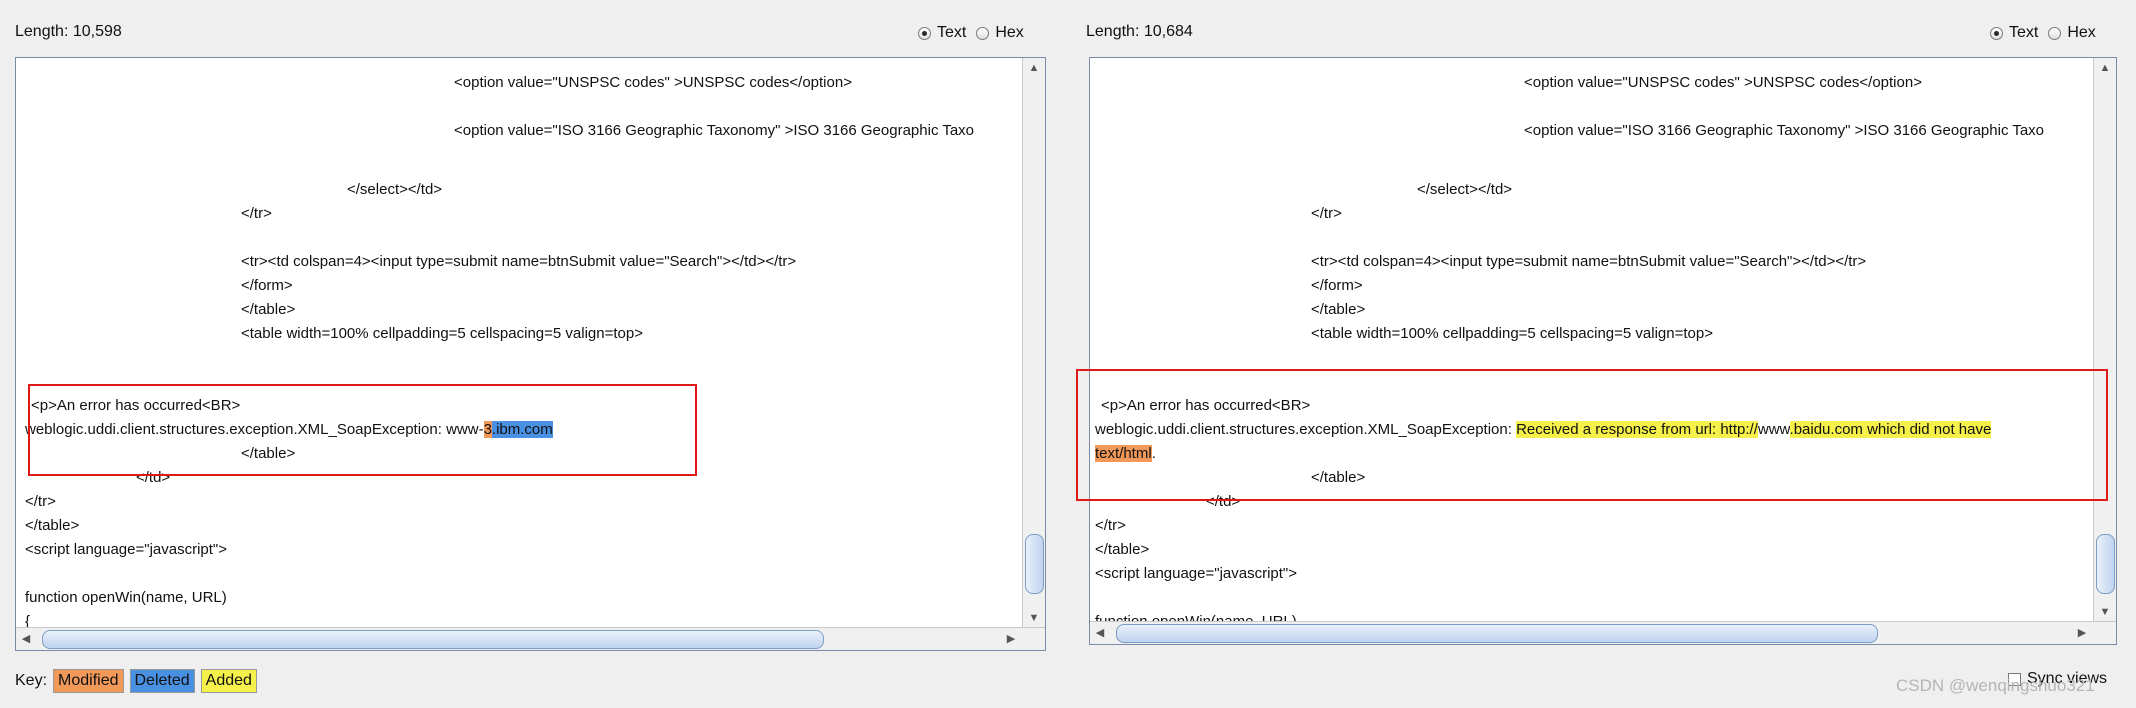  I want to click on key-deleted: Deleted, so click(162, 681).